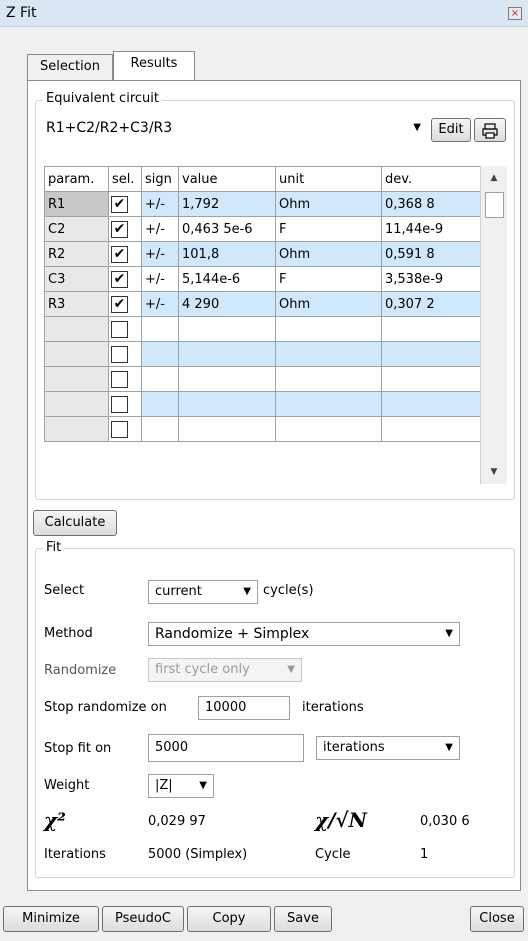 The height and width of the screenshot is (941, 528). What do you see at coordinates (493, 325) in the screenshot?
I see `table-scrollbar: ▲ ▼` at bounding box center [493, 325].